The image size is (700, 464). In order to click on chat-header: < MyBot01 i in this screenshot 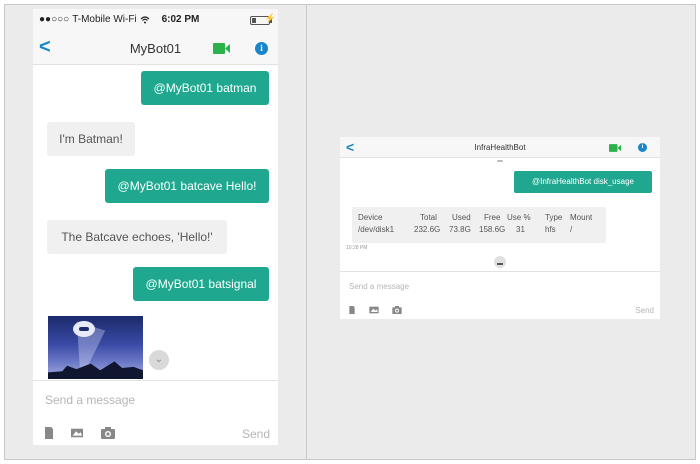, I will do `click(155, 48)`.